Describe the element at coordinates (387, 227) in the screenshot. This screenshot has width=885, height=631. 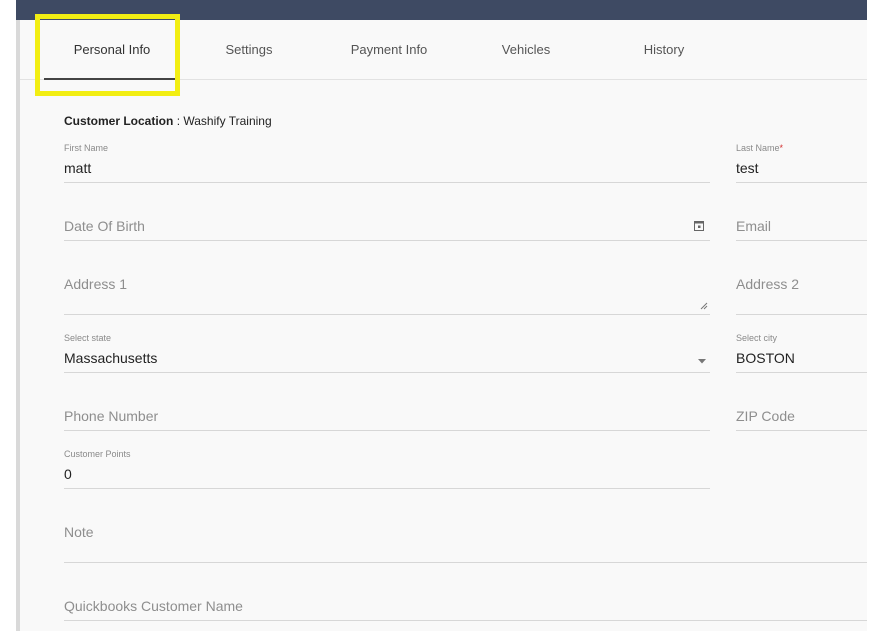
I see `date-of-birth-field: Date Of Birth` at that location.